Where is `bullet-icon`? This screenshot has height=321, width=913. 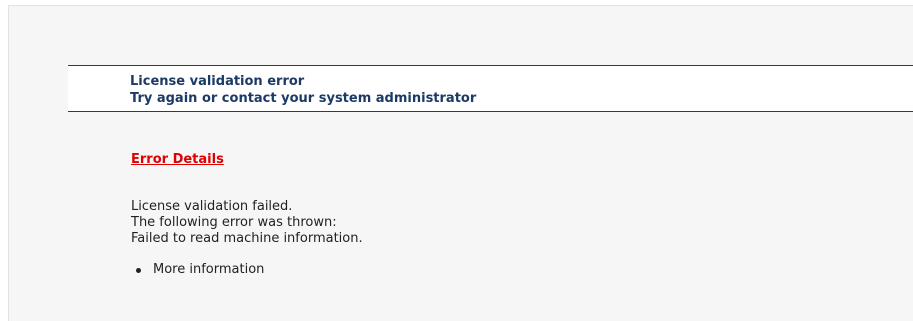 bullet-icon is located at coordinates (138, 270).